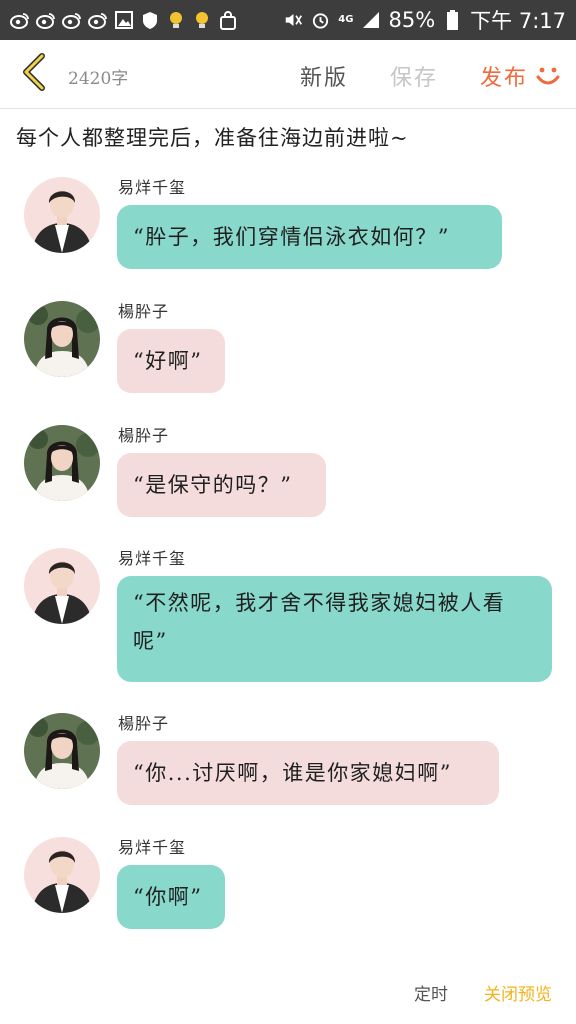 This screenshot has height=1024, width=576. I want to click on bag-icon, so click(227, 20).